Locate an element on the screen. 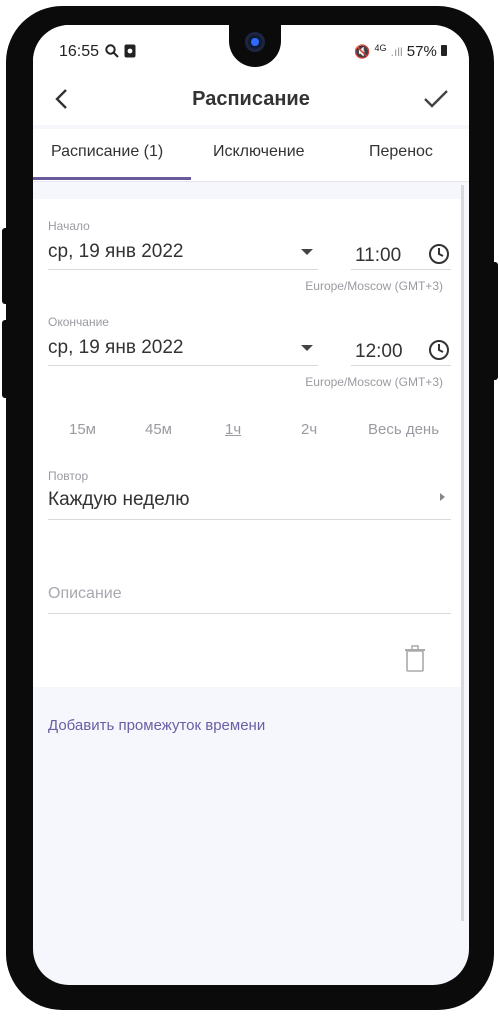 The height and width of the screenshot is (1016, 500). battery-icon is located at coordinates (444, 50).